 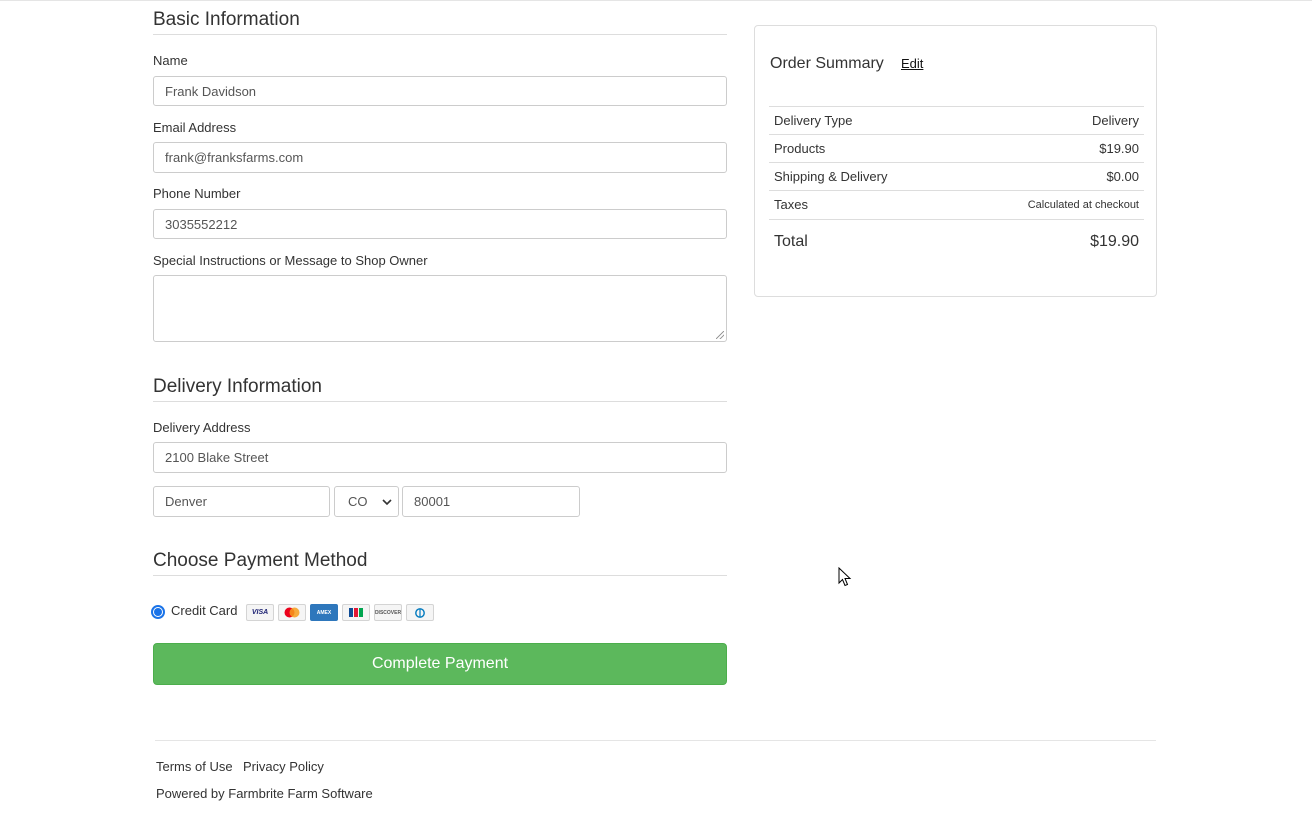 What do you see at coordinates (195, 127) in the screenshot?
I see `email-label: Email Address` at bounding box center [195, 127].